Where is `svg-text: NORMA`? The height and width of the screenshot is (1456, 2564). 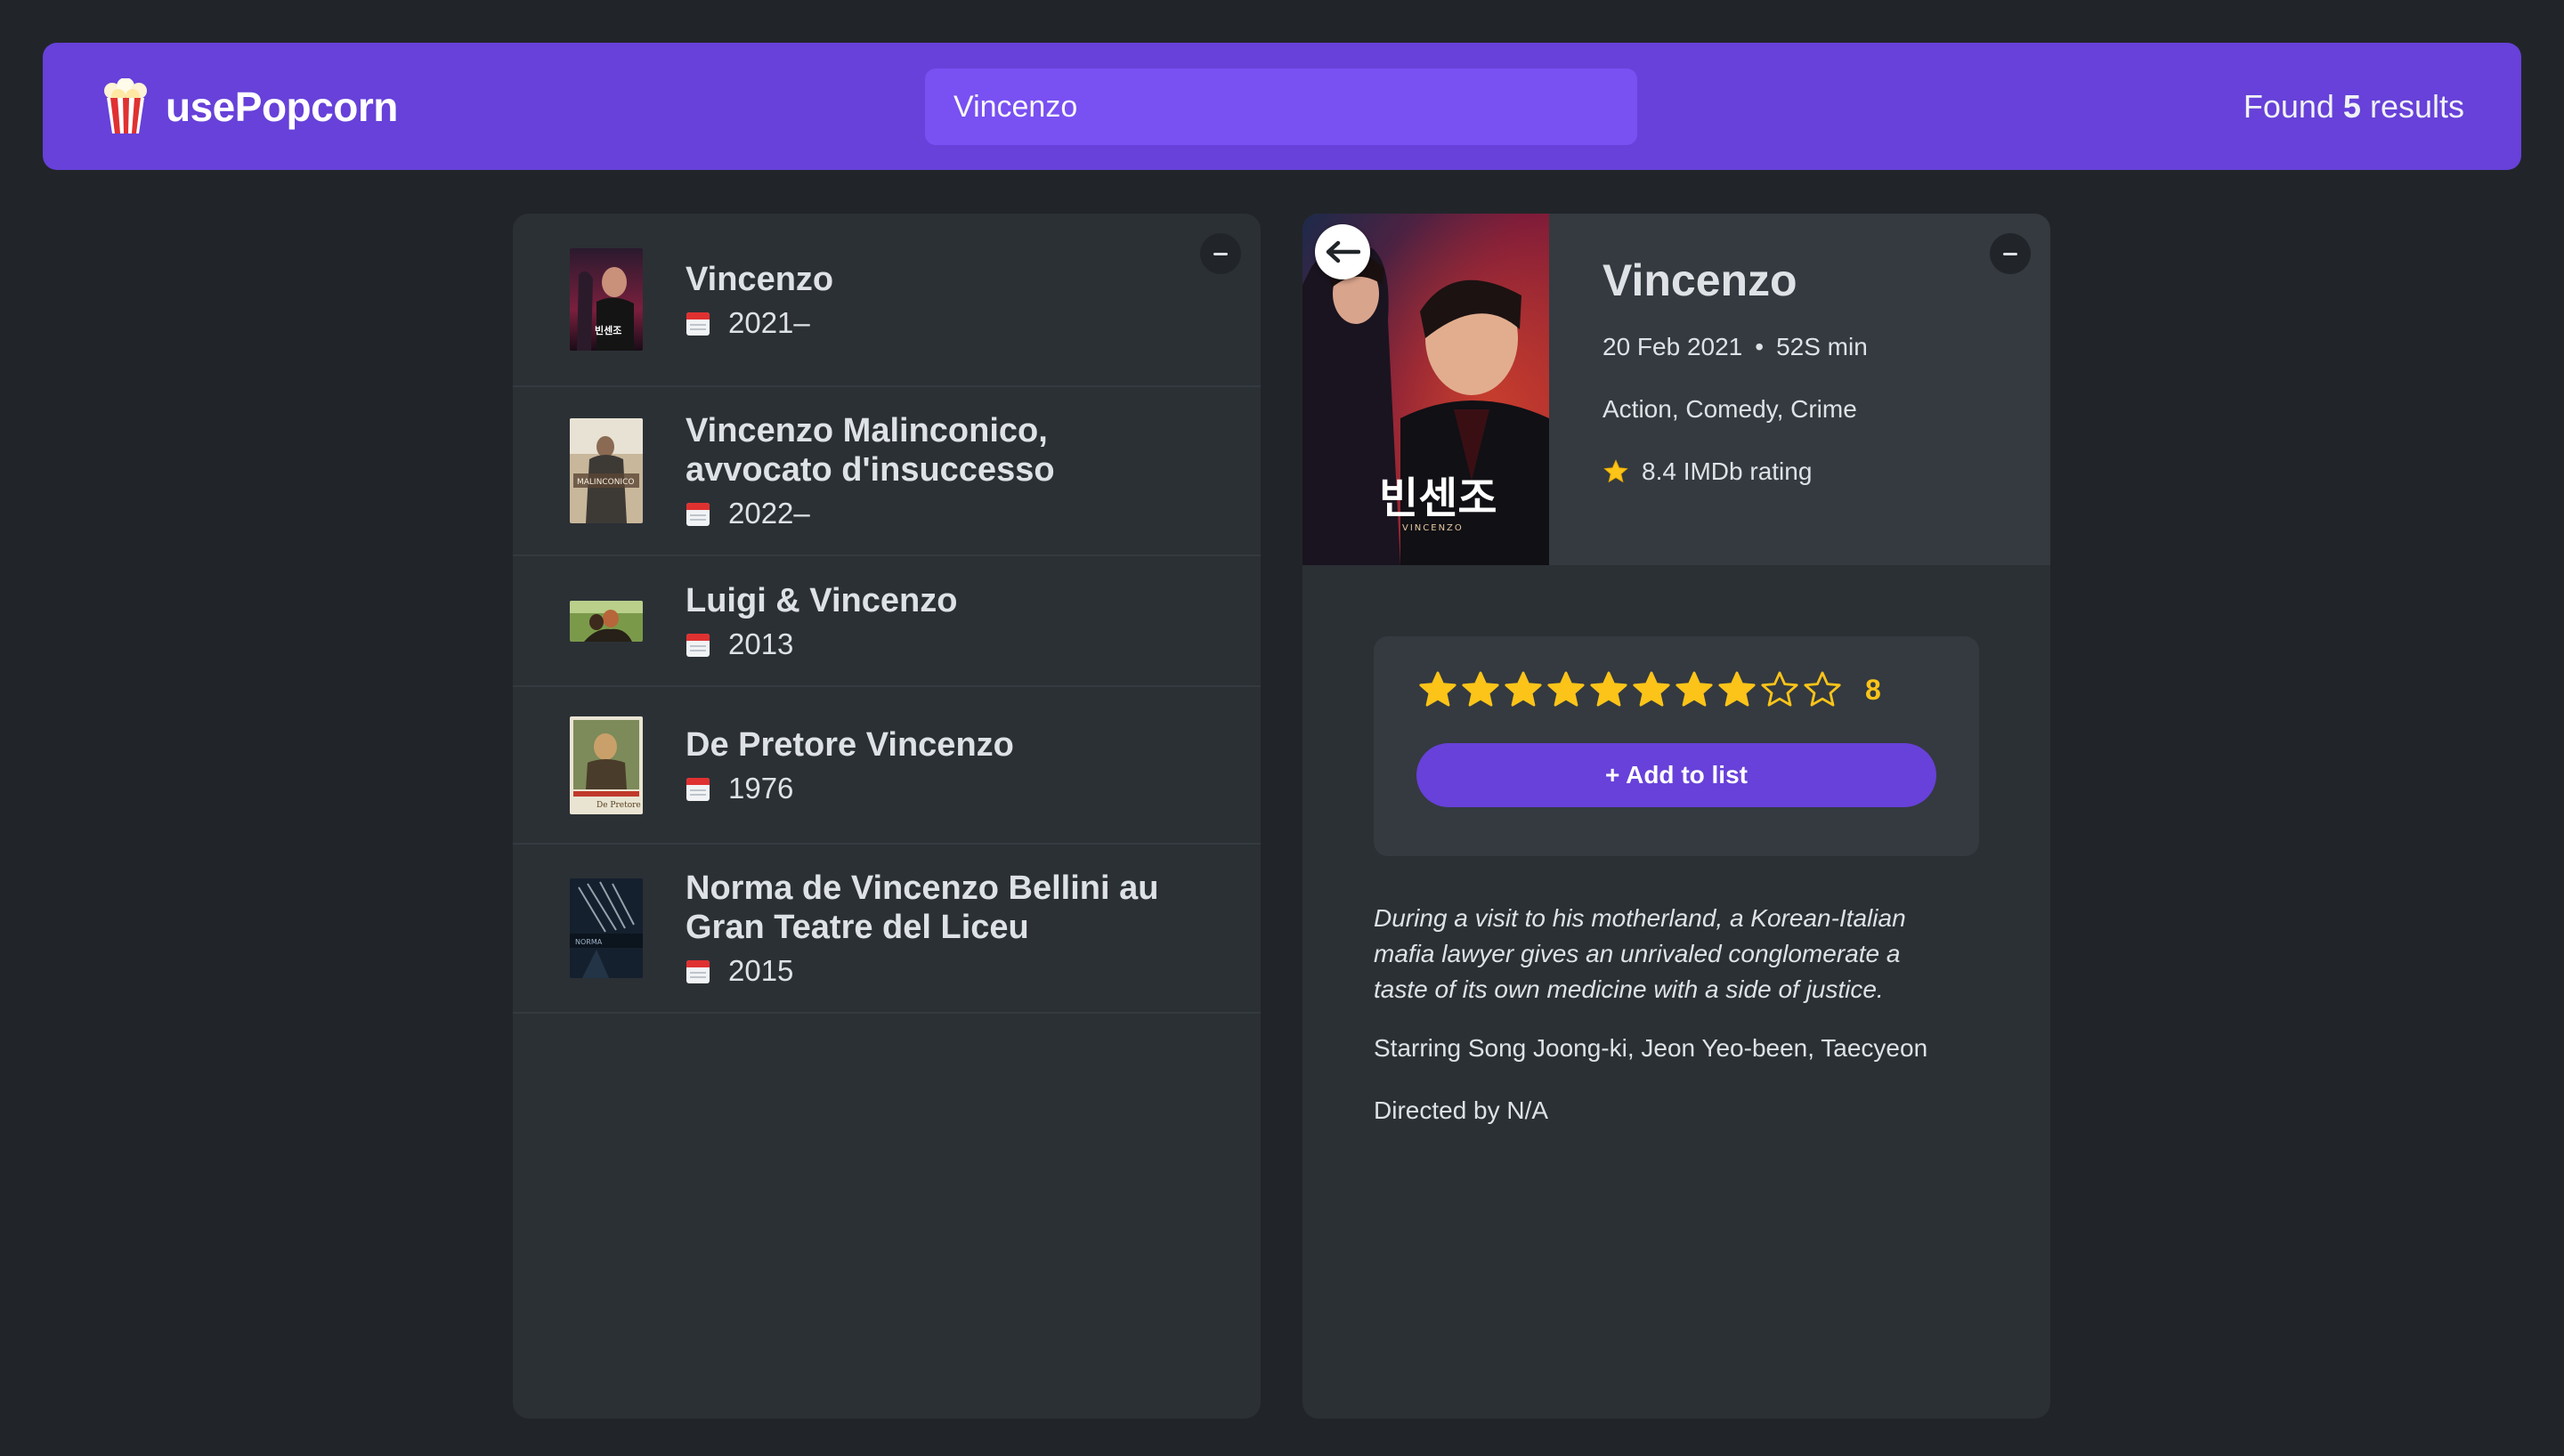 svg-text: NORMA is located at coordinates (589, 942).